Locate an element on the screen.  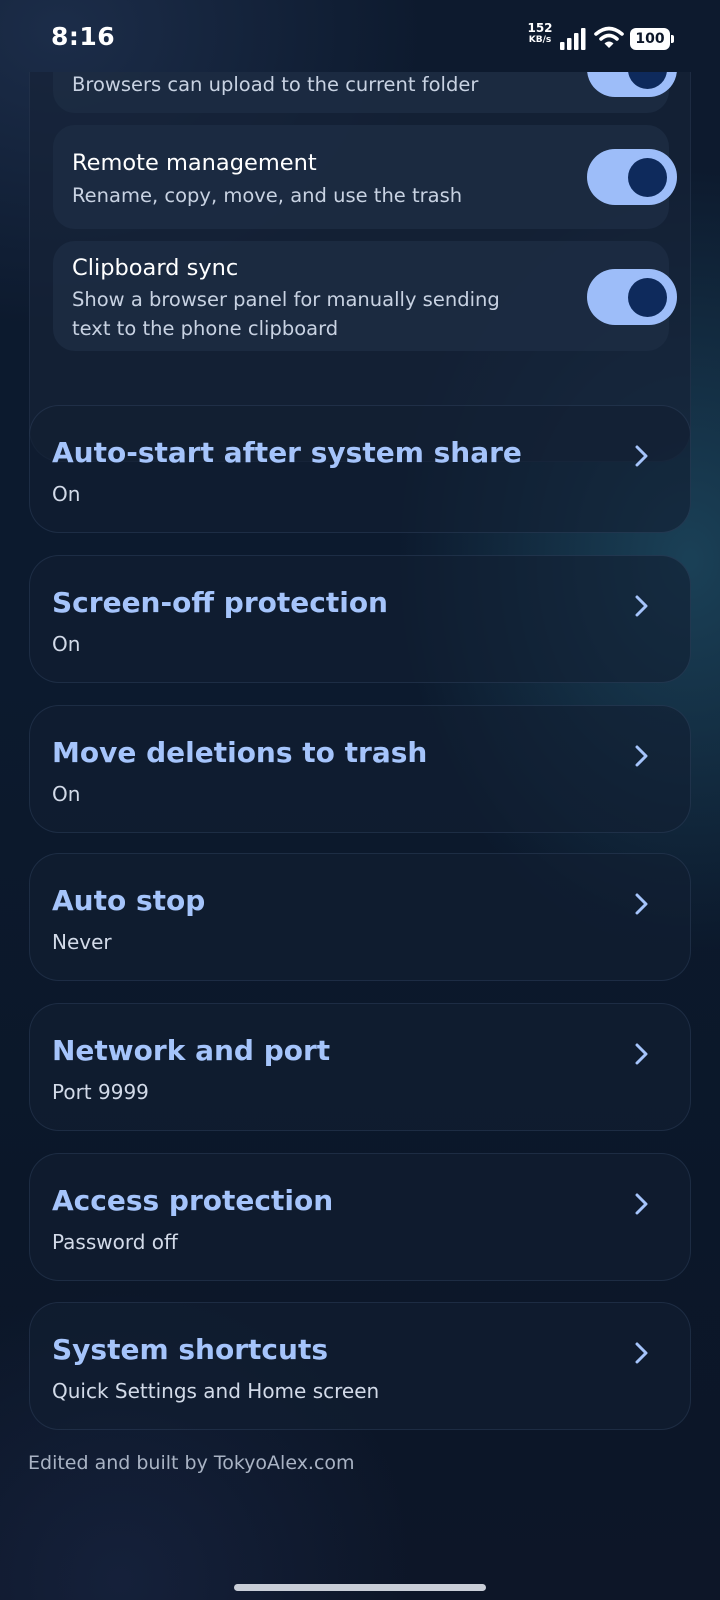
setting-title: Move deletions to trash is located at coordinates (240, 752).